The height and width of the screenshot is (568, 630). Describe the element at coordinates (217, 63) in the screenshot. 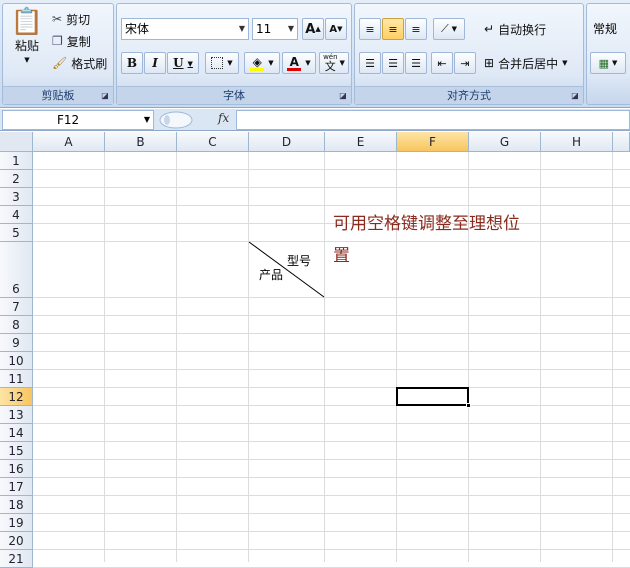

I see `borders-icon` at that location.